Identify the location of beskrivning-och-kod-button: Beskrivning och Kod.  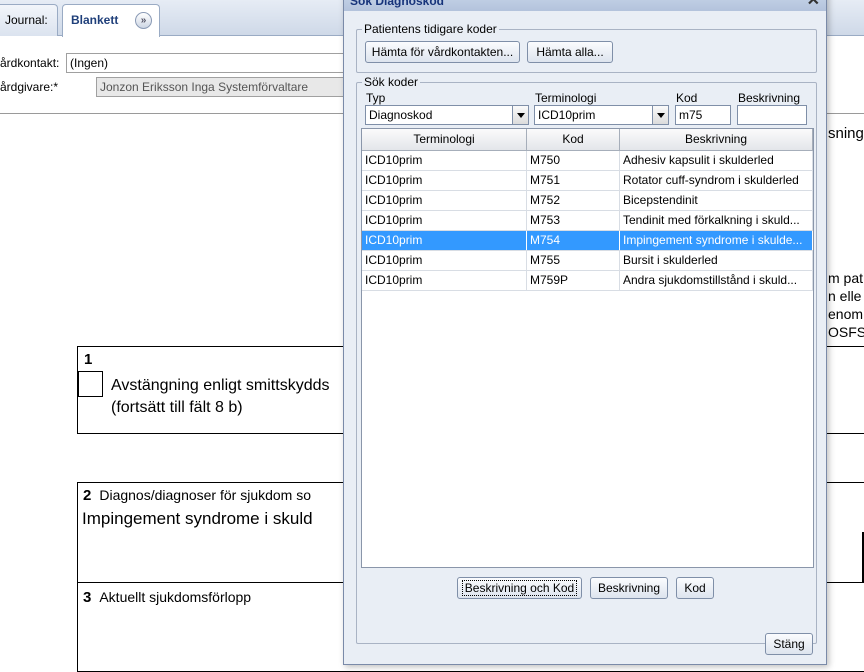
(519, 588).